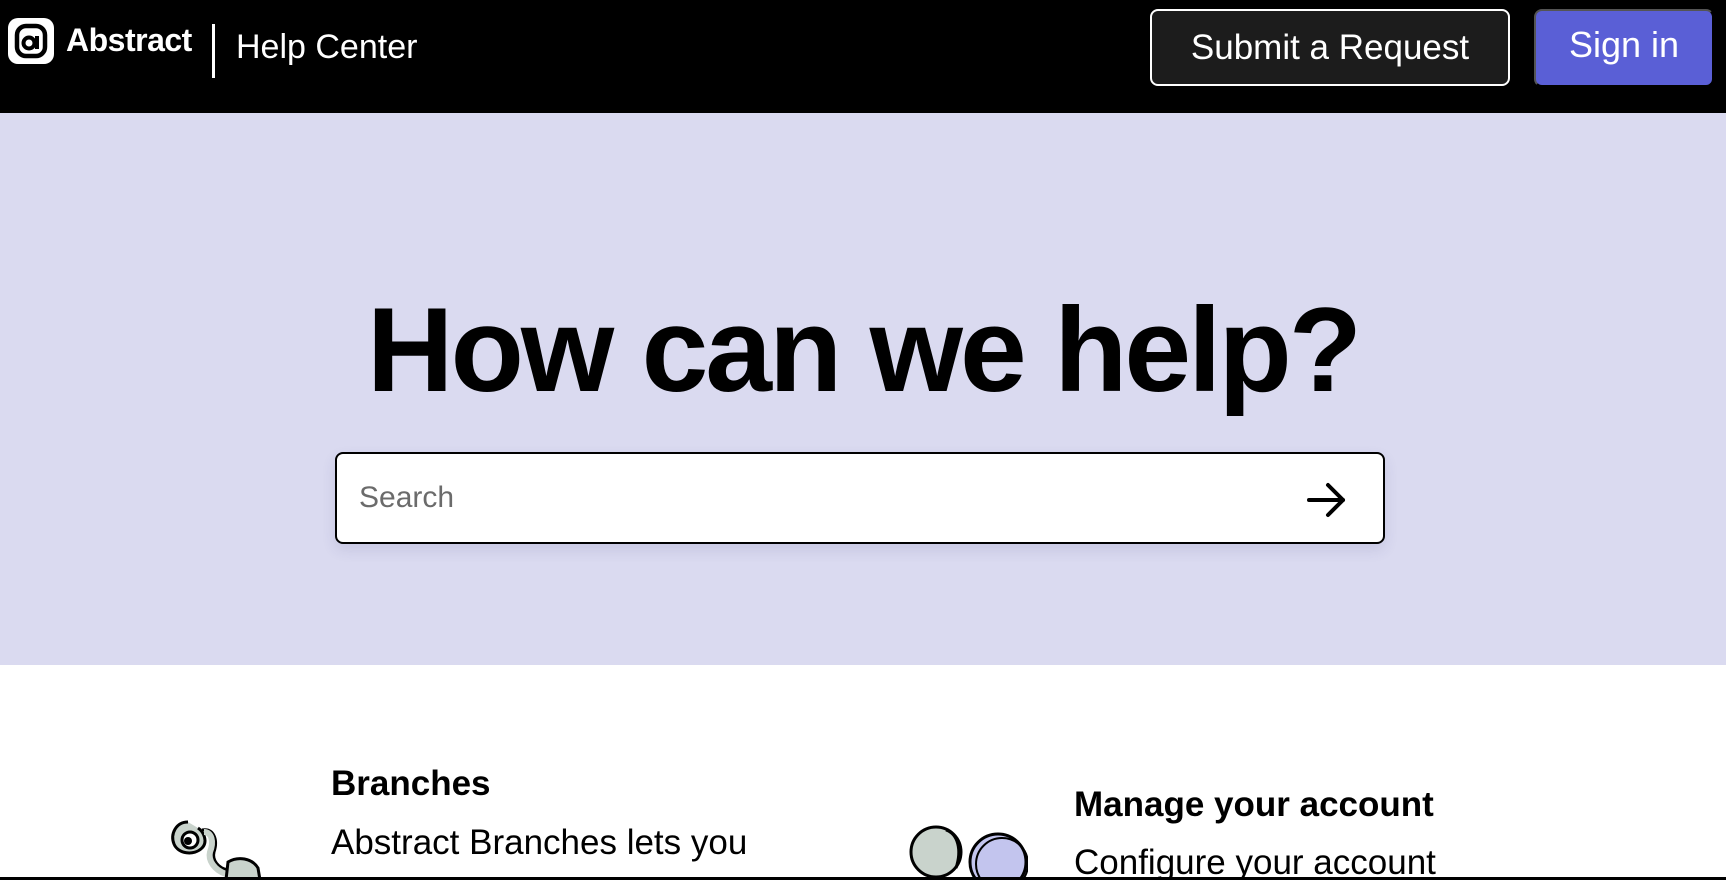  What do you see at coordinates (411, 784) in the screenshot?
I see `category-title-branches: Branches` at bounding box center [411, 784].